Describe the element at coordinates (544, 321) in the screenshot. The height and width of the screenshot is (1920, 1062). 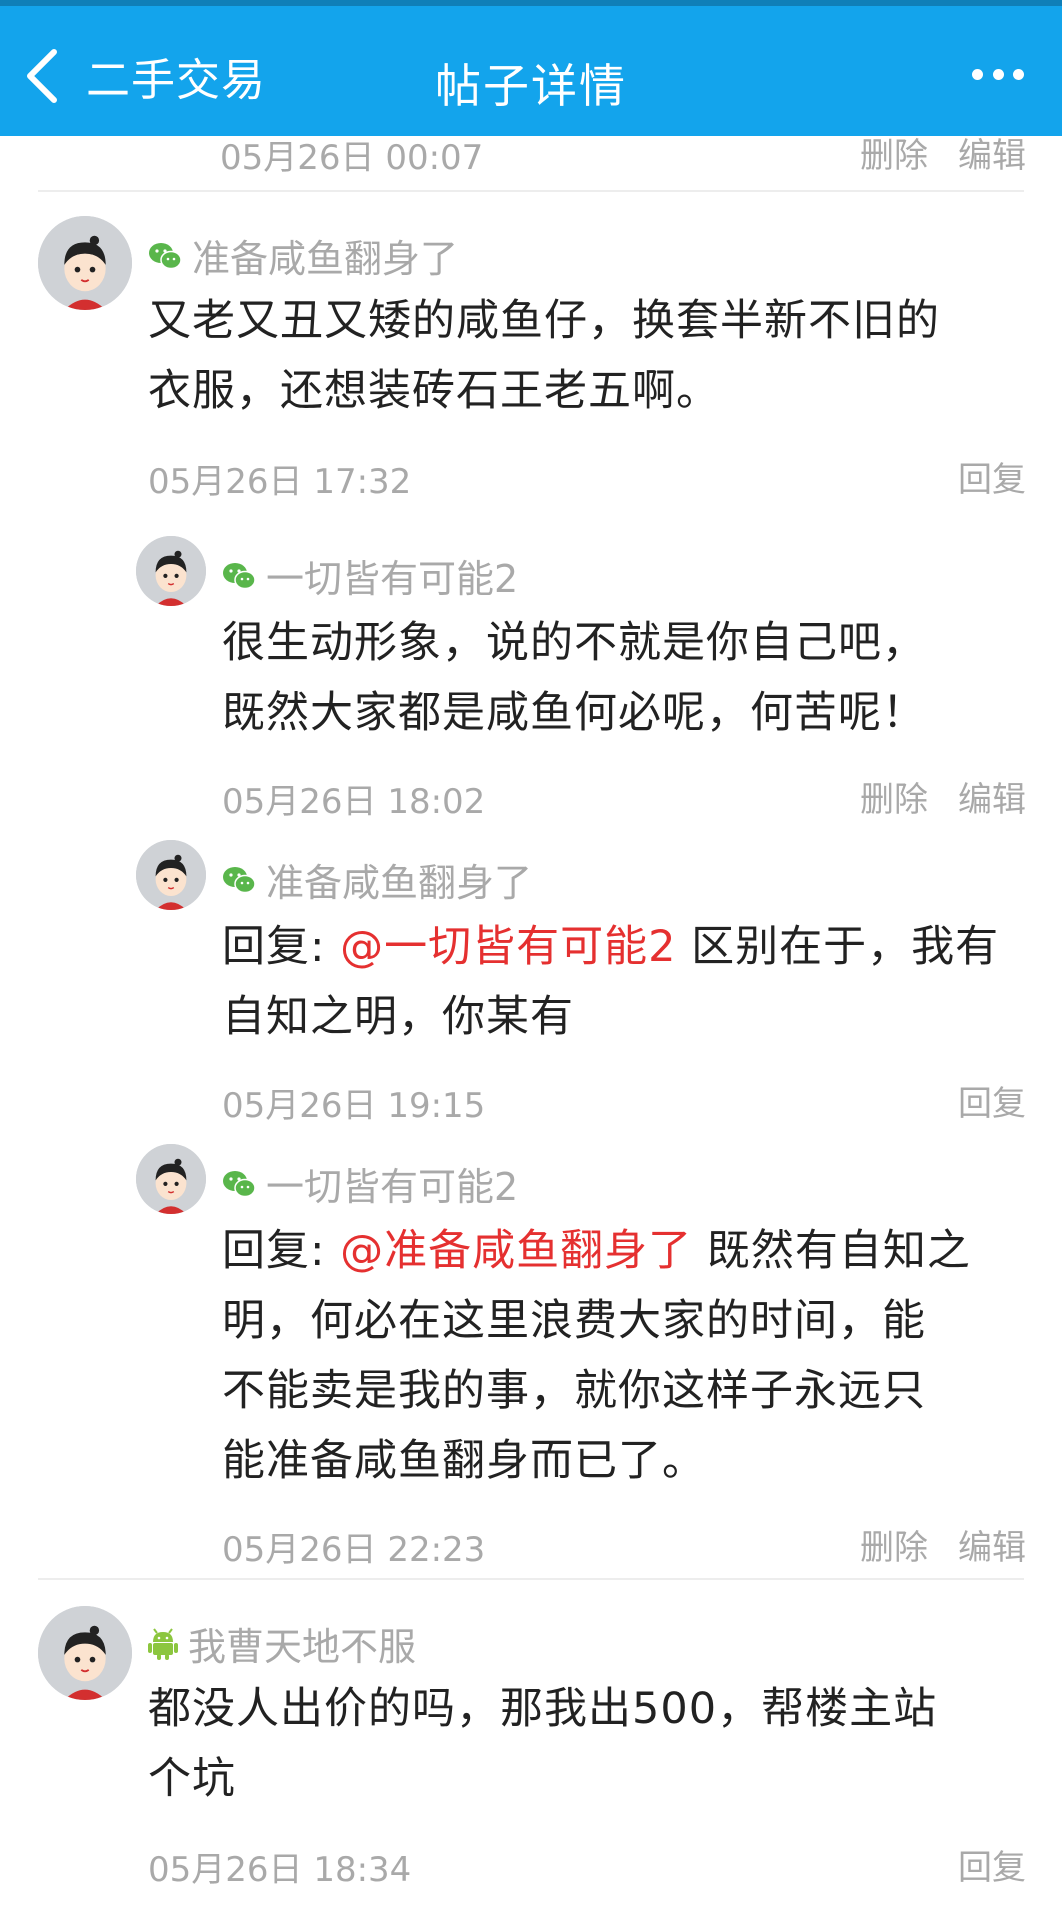
I see `comment-line: 又老又丑又矮的咸鱼仔，换套半新不旧的` at that location.